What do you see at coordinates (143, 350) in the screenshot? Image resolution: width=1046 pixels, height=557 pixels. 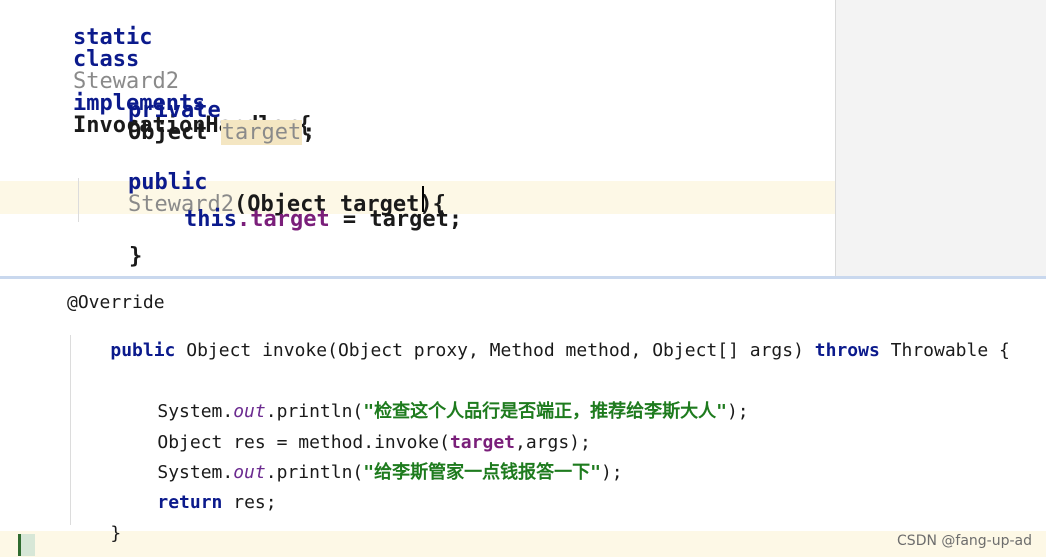 I see `keyword-public: public` at bounding box center [143, 350].